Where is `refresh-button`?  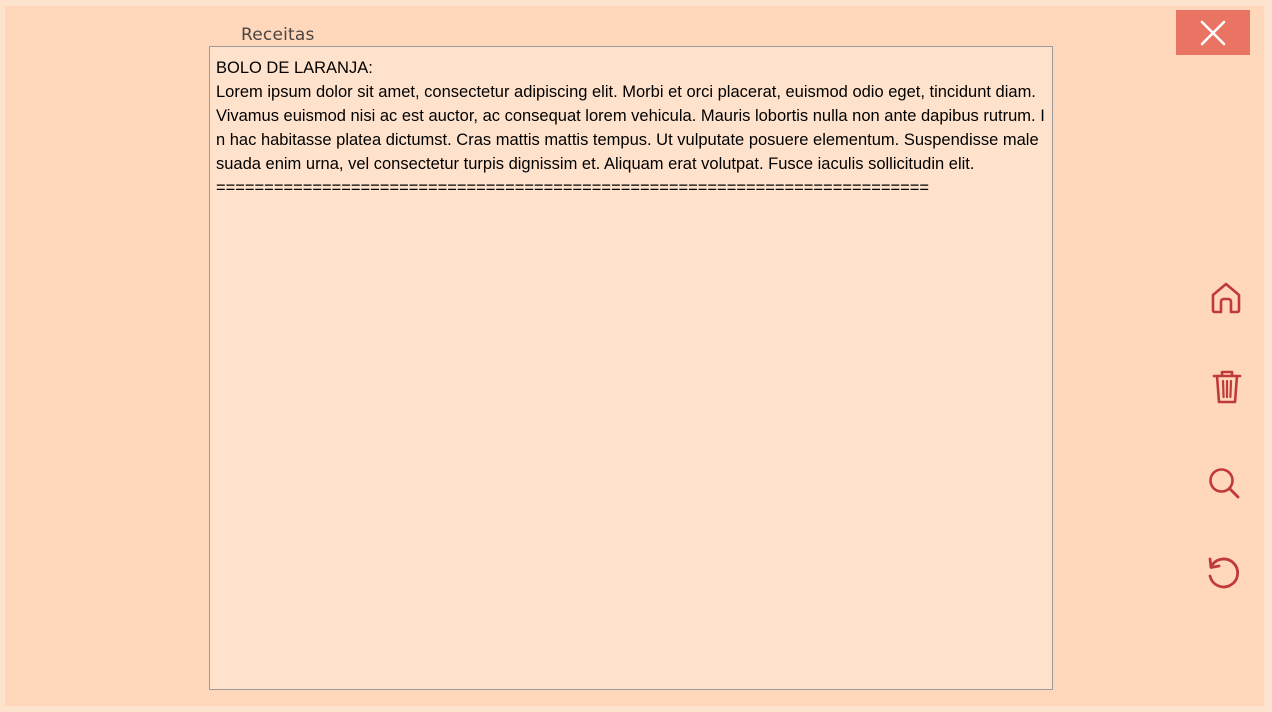
refresh-button is located at coordinates (1223, 573).